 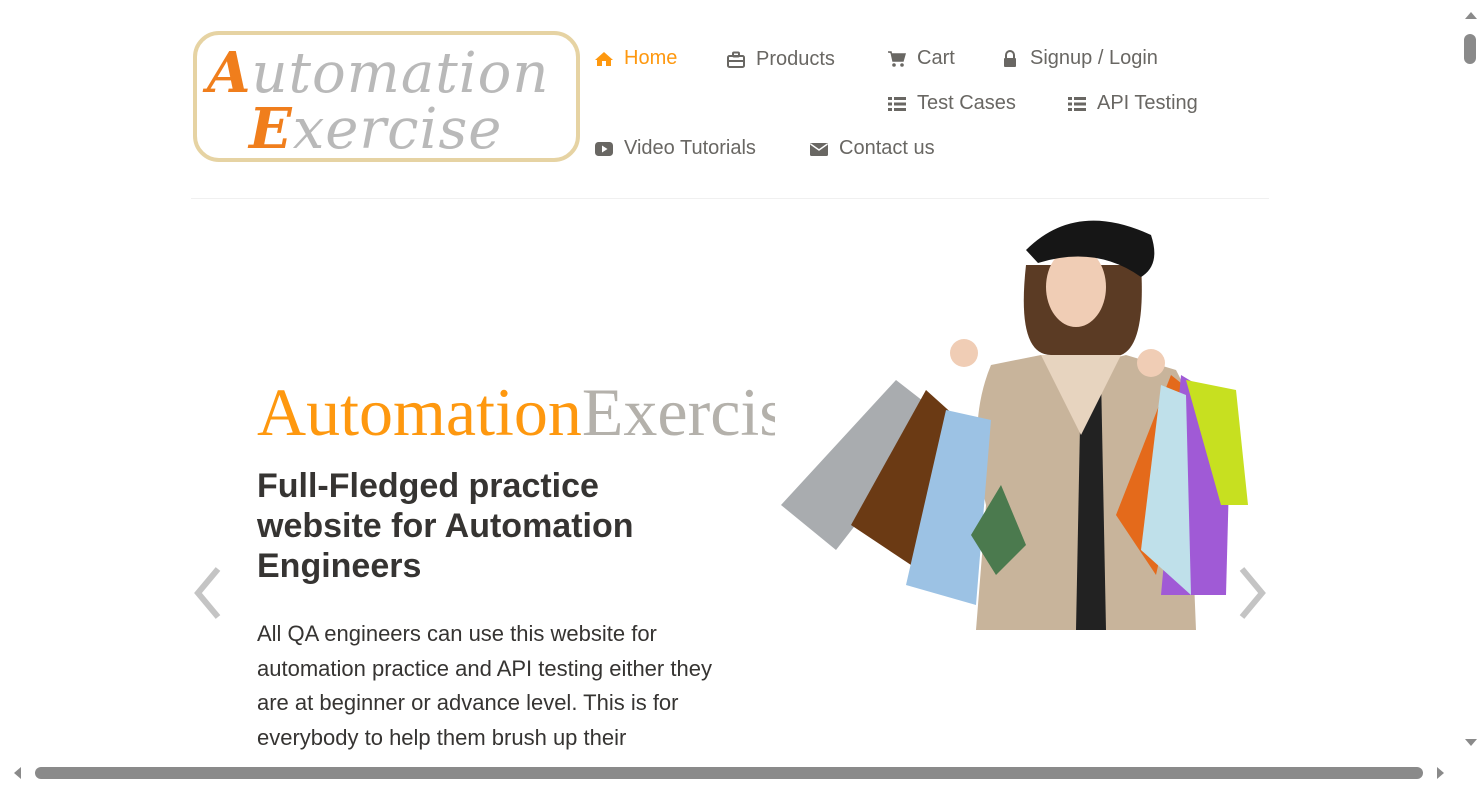 I want to click on nav-cart: Cart, so click(x=921, y=58).